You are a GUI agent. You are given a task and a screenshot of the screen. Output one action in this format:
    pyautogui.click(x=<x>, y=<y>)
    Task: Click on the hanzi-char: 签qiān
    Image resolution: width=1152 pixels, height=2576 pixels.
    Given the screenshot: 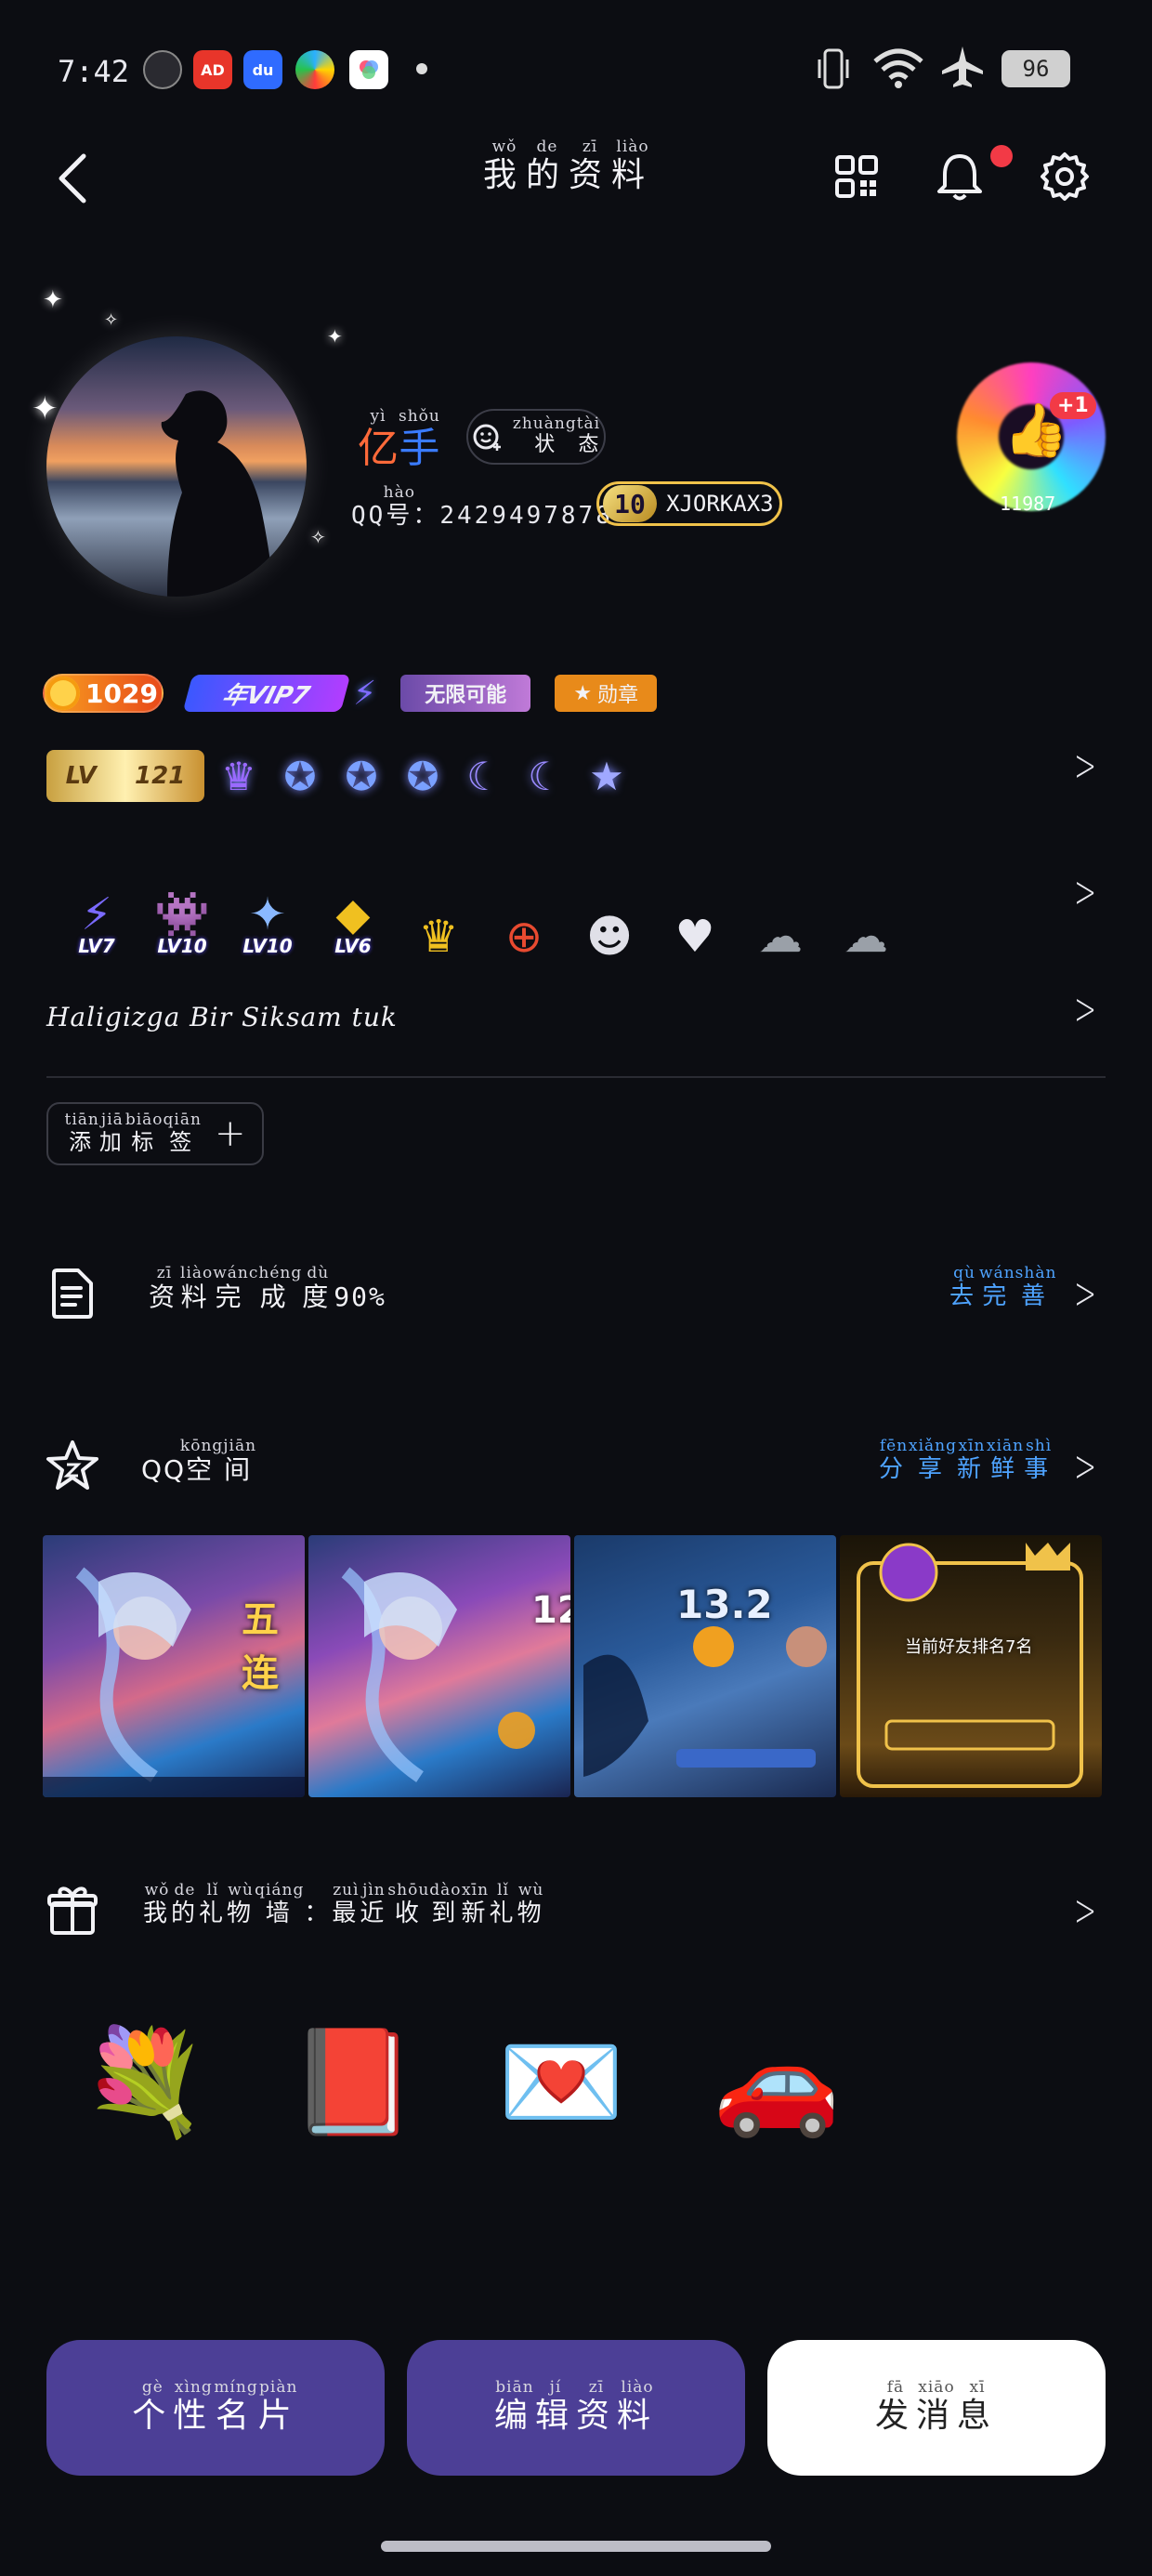 What is the action you would take?
    pyautogui.click(x=182, y=1132)
    